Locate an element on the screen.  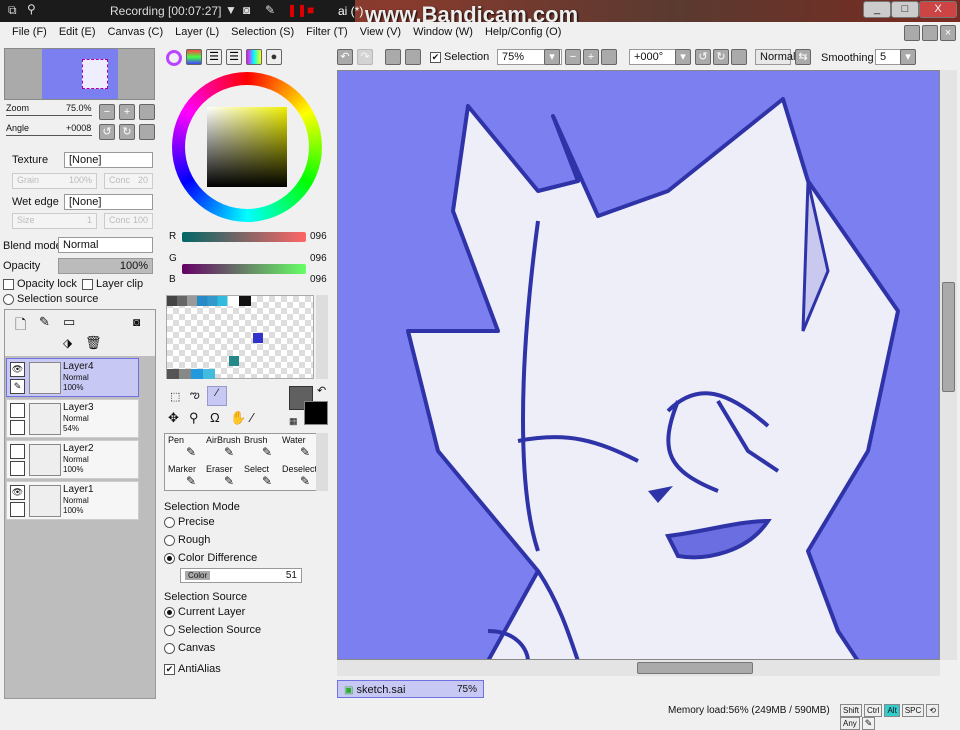
opacity-slider: 100% is located at coordinates (105, 266).